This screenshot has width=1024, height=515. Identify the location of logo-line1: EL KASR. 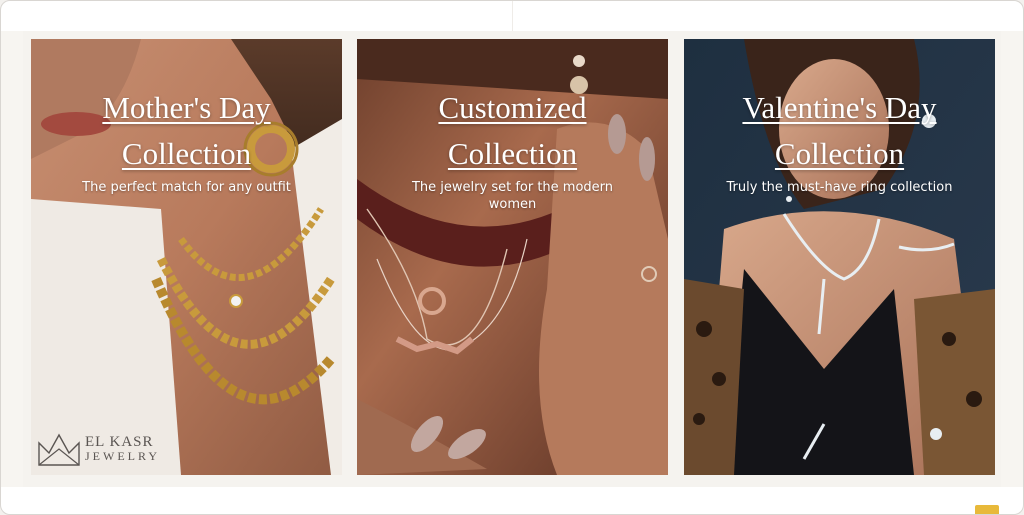
(119, 442).